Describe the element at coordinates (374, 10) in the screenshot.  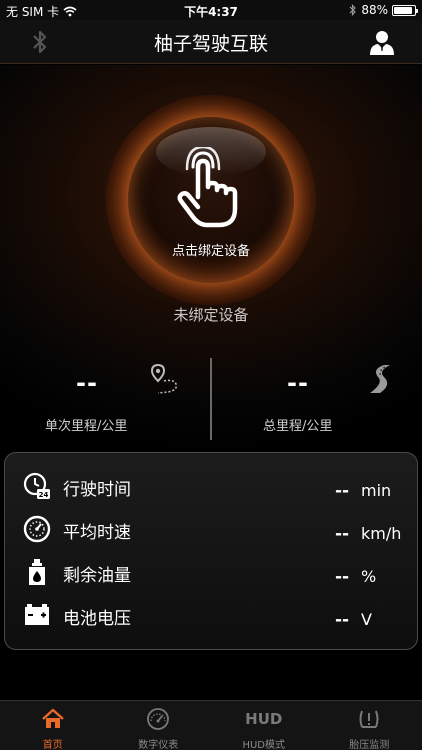
I see `battery-percent: 88%` at that location.